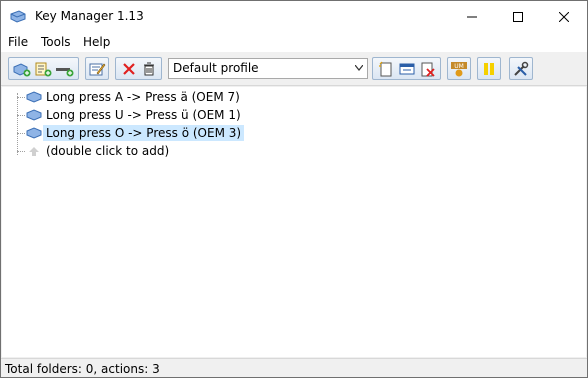 The height and width of the screenshot is (378, 588). I want to click on menu-bar: File Tools Help, so click(294, 42).